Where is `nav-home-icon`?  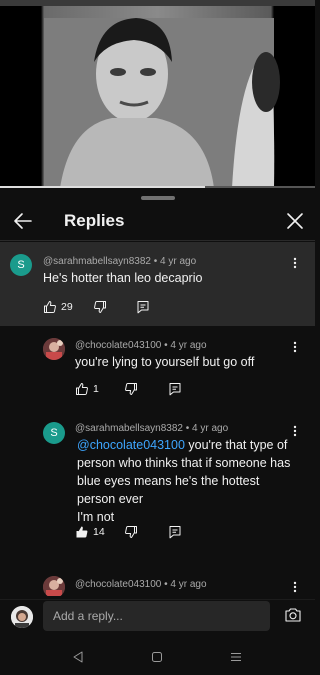
nav-home-icon is located at coordinates (157, 657).